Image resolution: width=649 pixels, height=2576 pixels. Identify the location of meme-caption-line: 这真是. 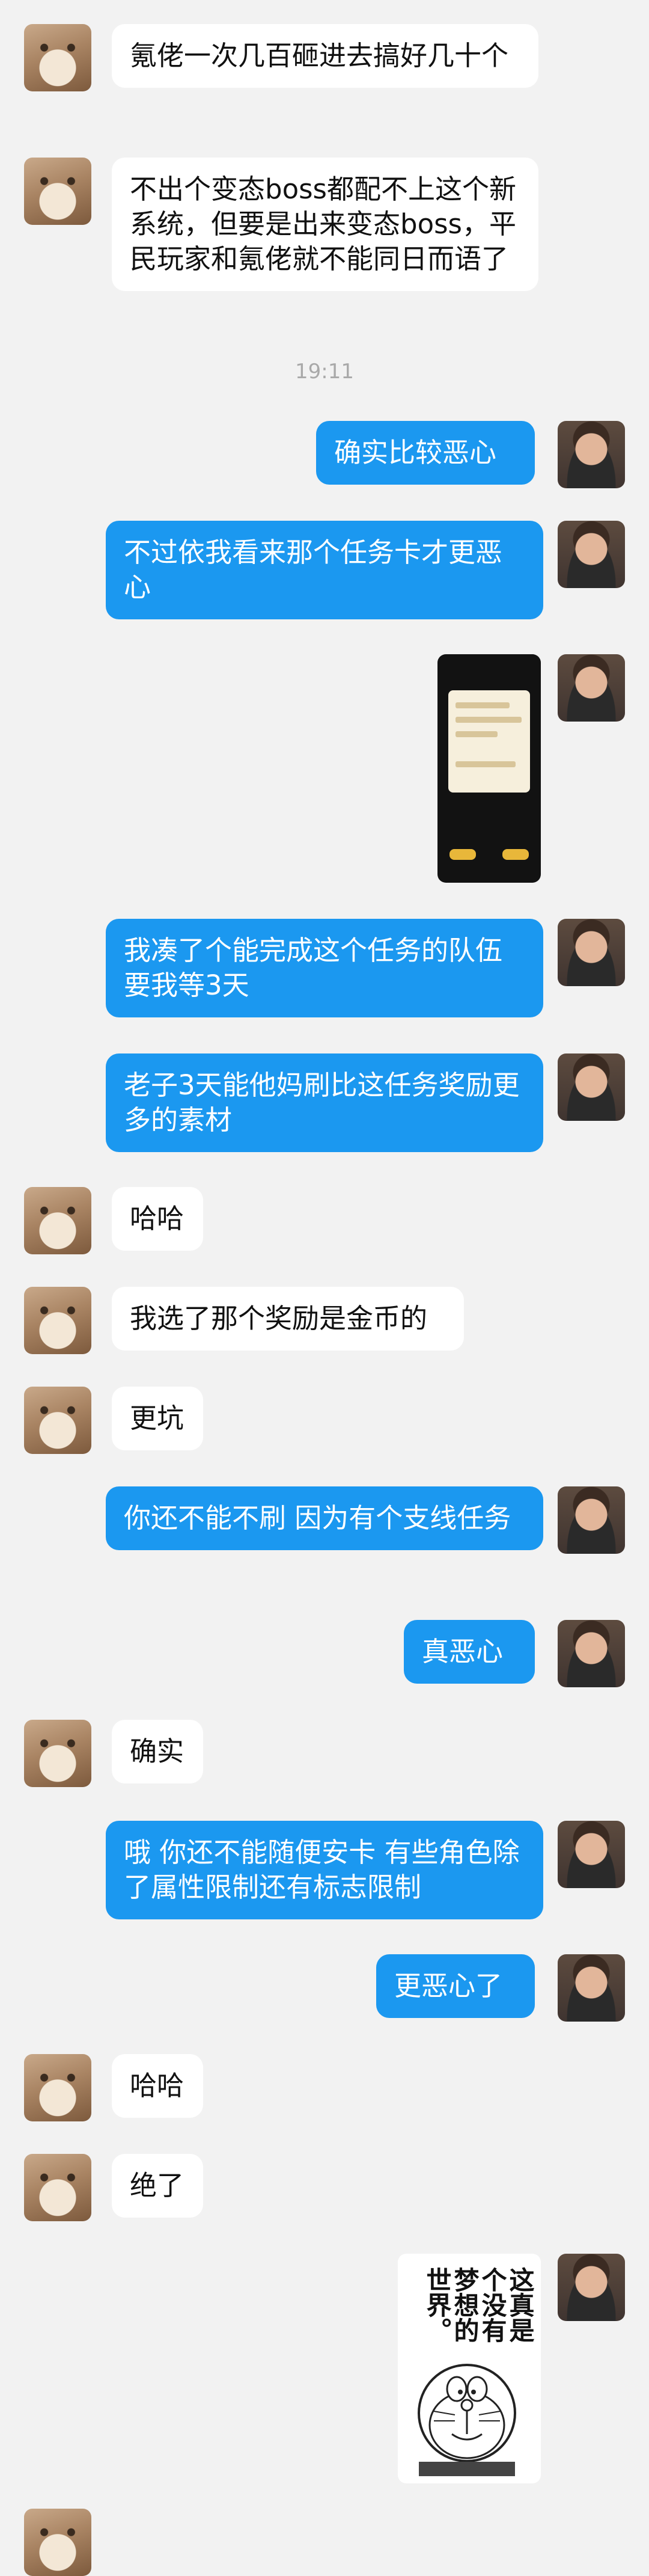
(520, 2305).